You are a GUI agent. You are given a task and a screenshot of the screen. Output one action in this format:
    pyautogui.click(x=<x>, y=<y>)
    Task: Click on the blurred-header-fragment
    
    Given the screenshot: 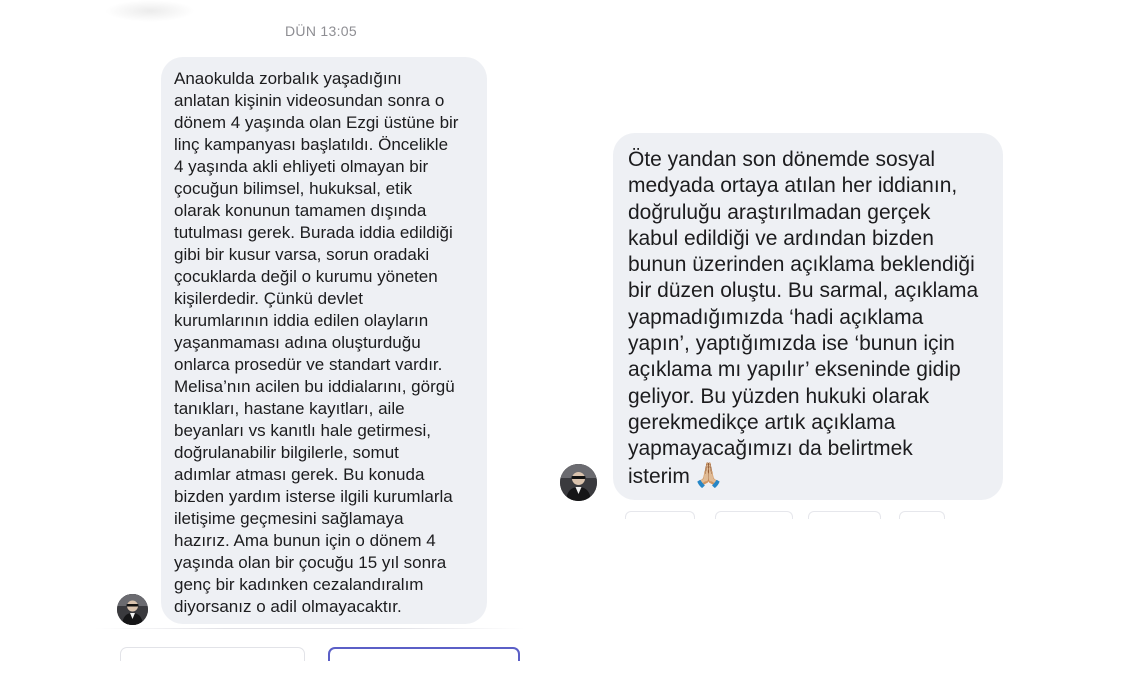 What is the action you would take?
    pyautogui.click(x=150, y=11)
    